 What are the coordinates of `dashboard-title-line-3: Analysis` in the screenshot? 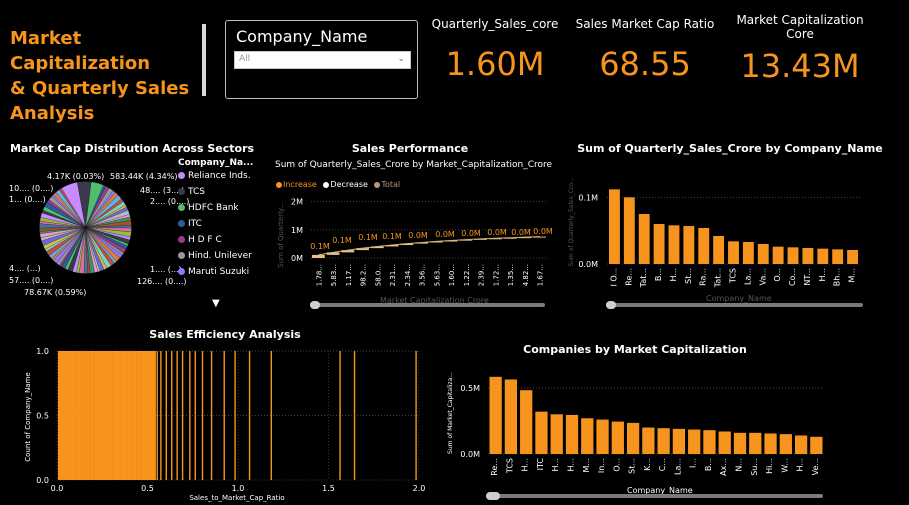 It's located at (52, 113).